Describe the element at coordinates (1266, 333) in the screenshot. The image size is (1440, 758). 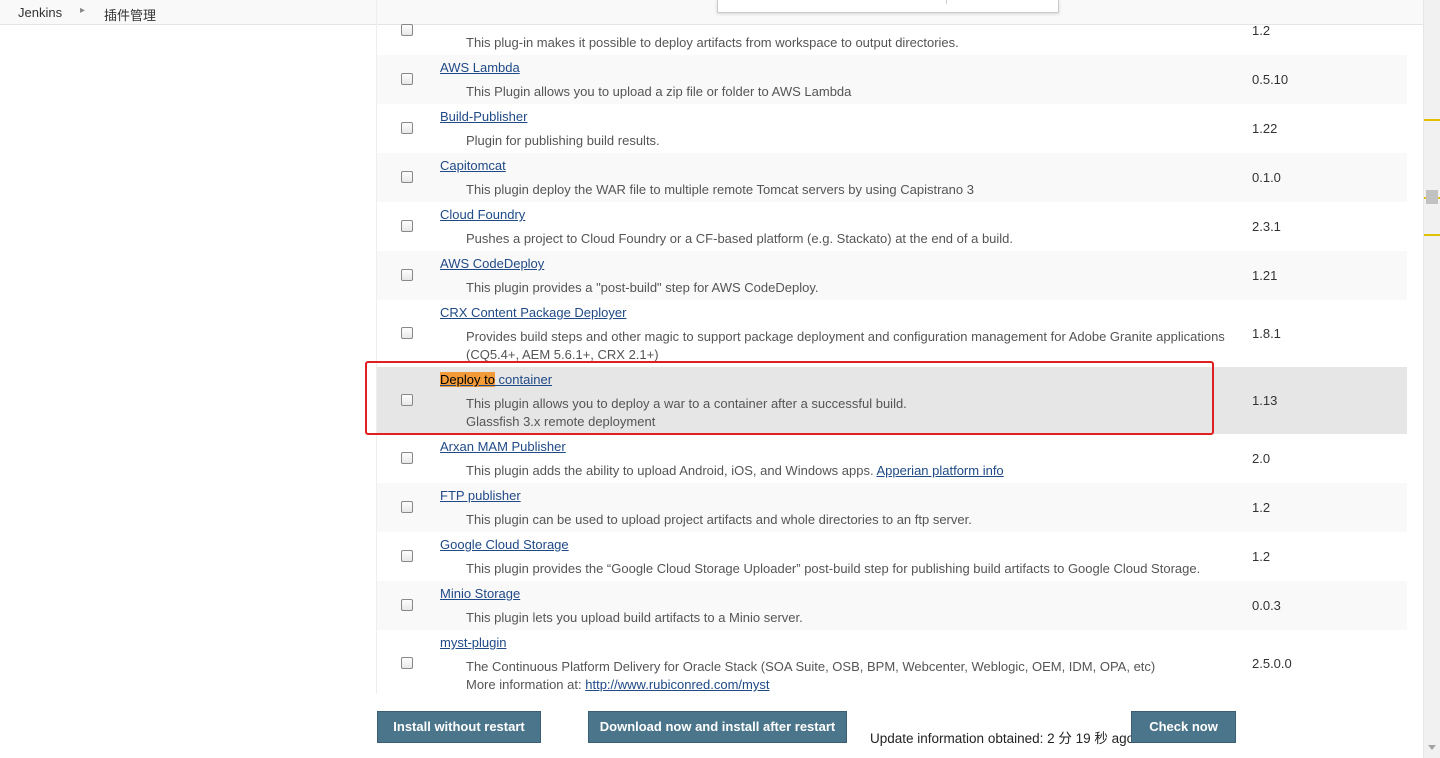
I see `plugin-version: 1.8.1` at that location.